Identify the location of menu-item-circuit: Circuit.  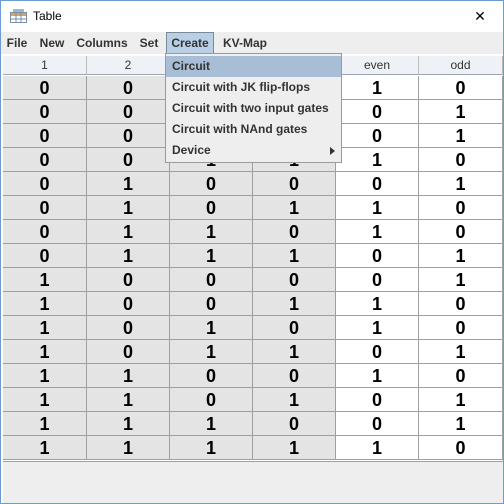
(253, 66).